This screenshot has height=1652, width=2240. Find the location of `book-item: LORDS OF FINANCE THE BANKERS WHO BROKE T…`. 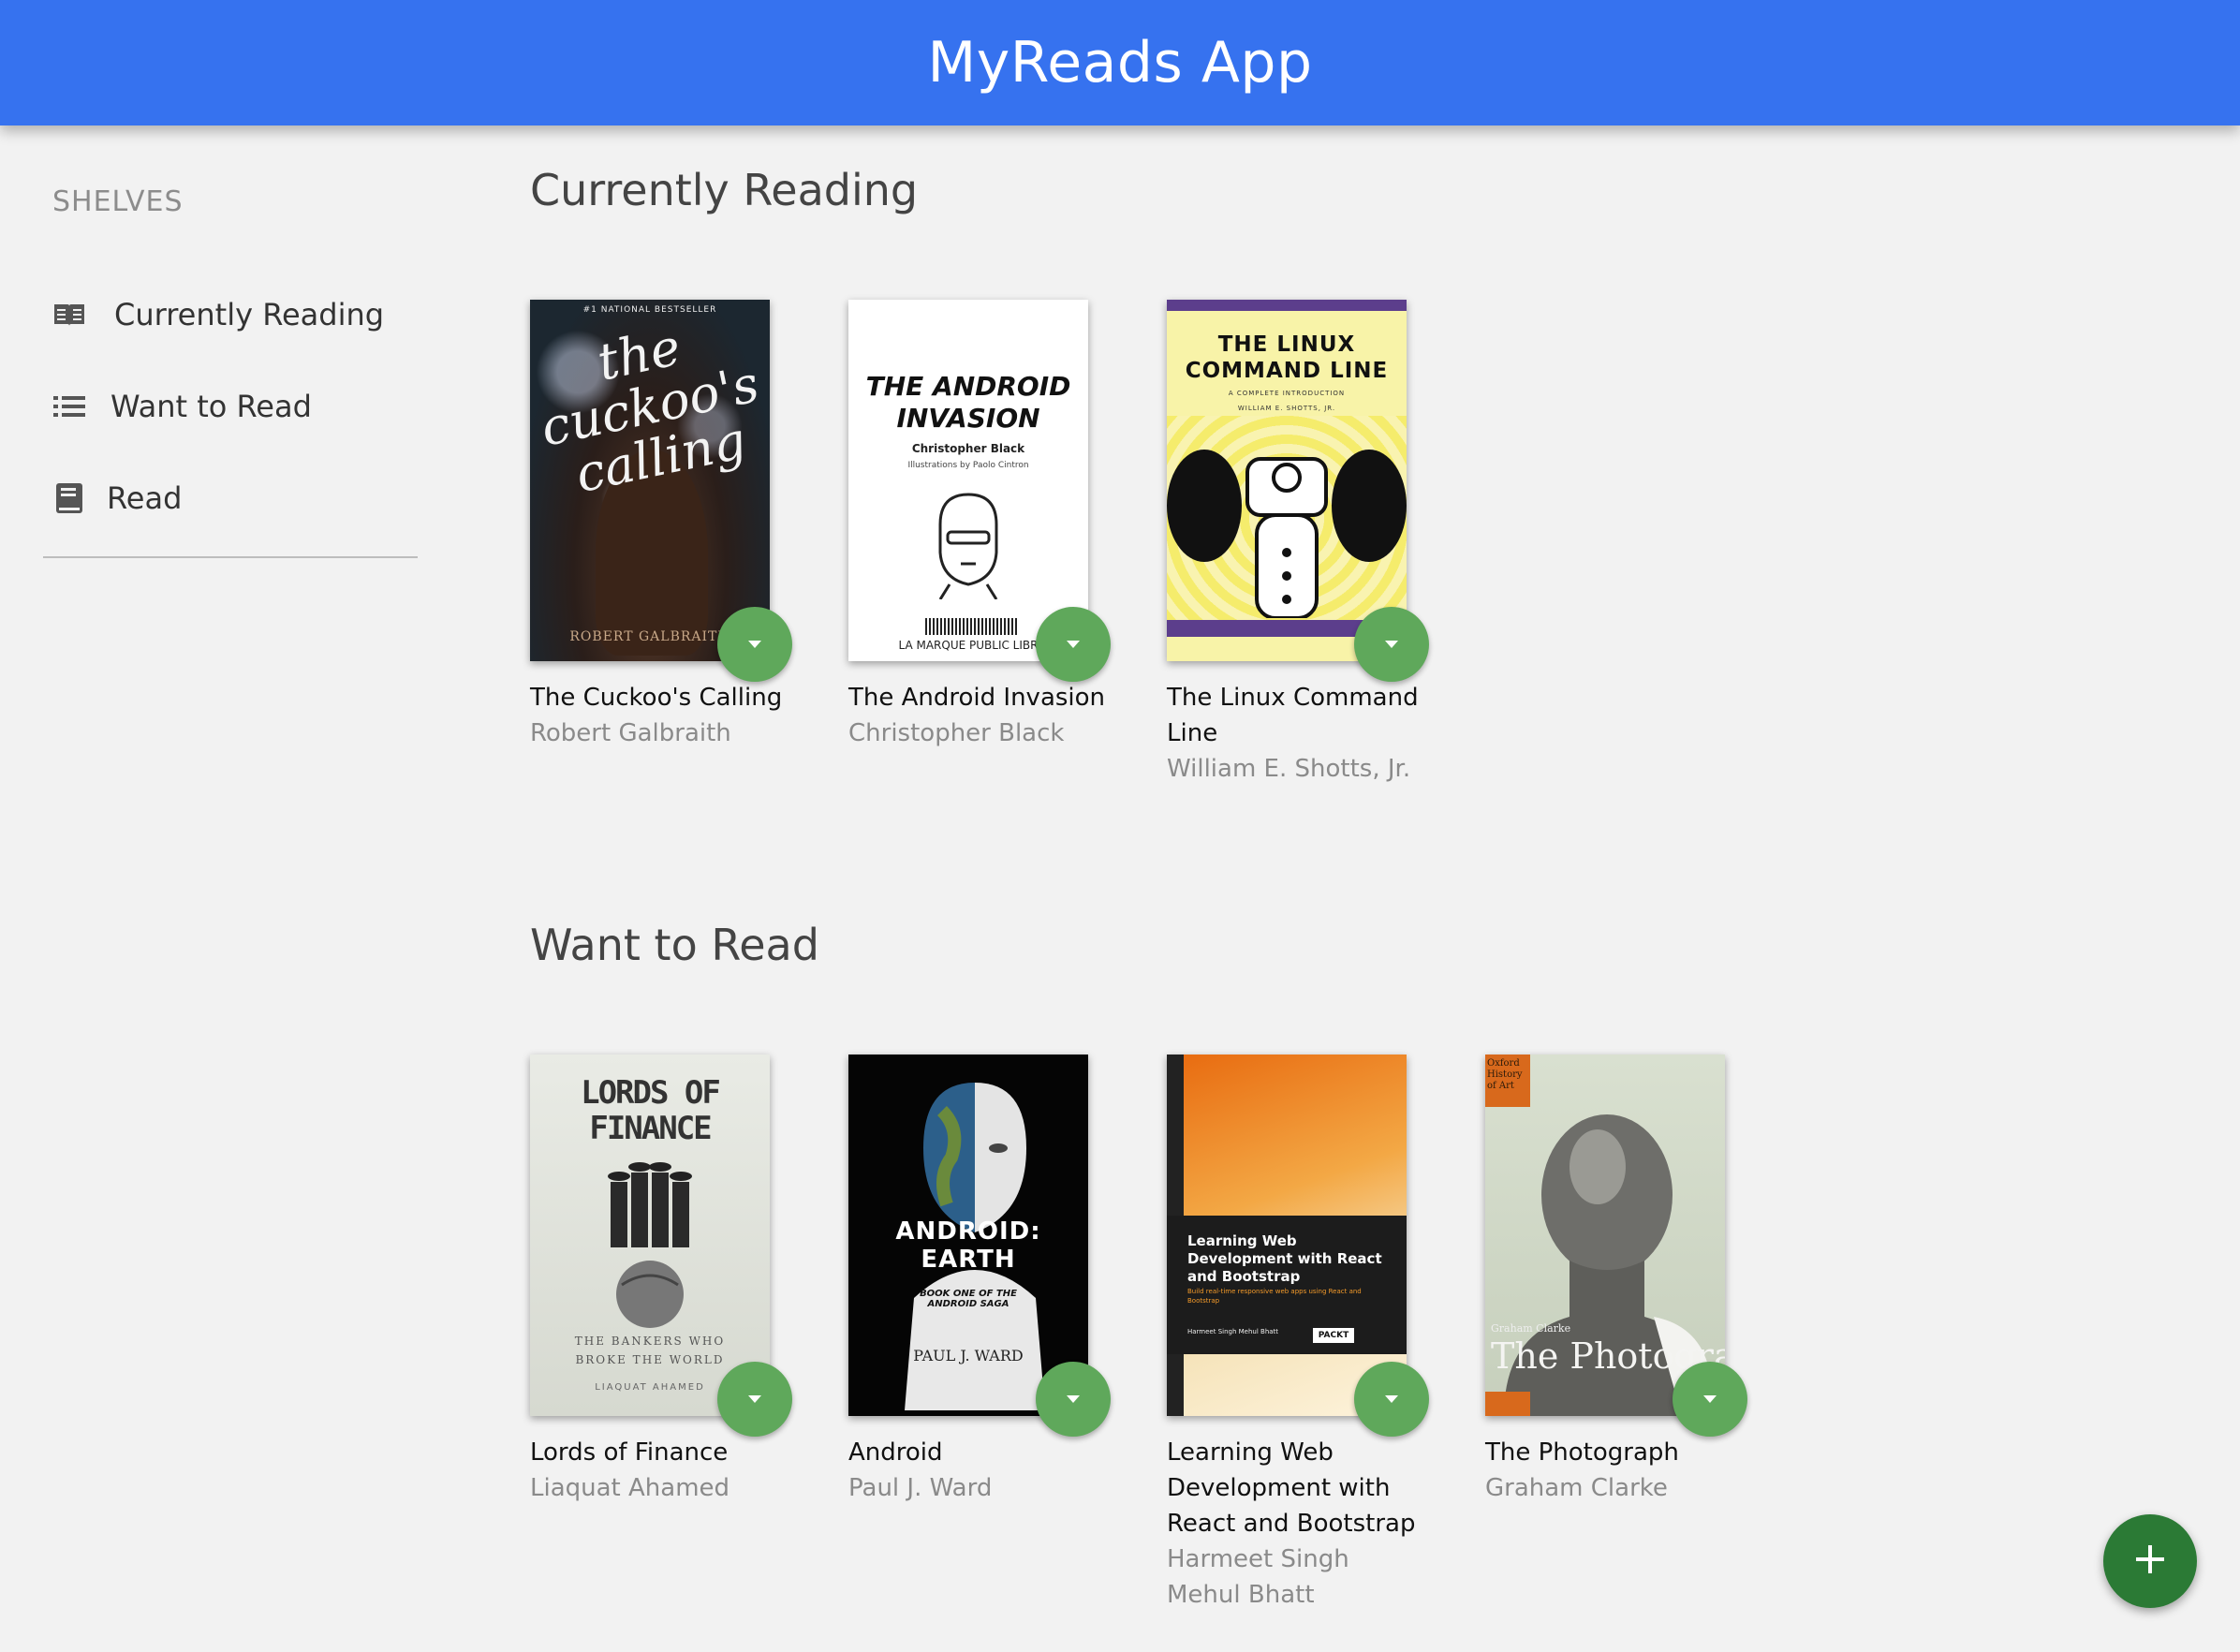

book-item: LORDS OF FINANCE THE BANKERS WHO BROKE T… is located at coordinates (670, 1281).